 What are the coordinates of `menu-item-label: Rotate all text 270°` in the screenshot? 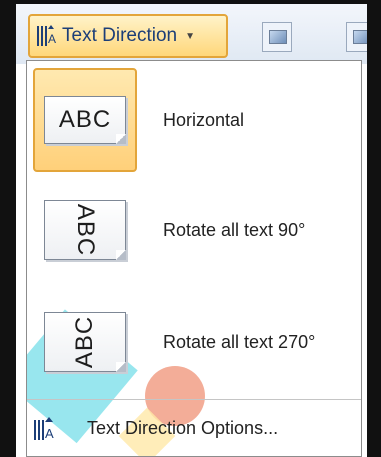 It's located at (239, 341).